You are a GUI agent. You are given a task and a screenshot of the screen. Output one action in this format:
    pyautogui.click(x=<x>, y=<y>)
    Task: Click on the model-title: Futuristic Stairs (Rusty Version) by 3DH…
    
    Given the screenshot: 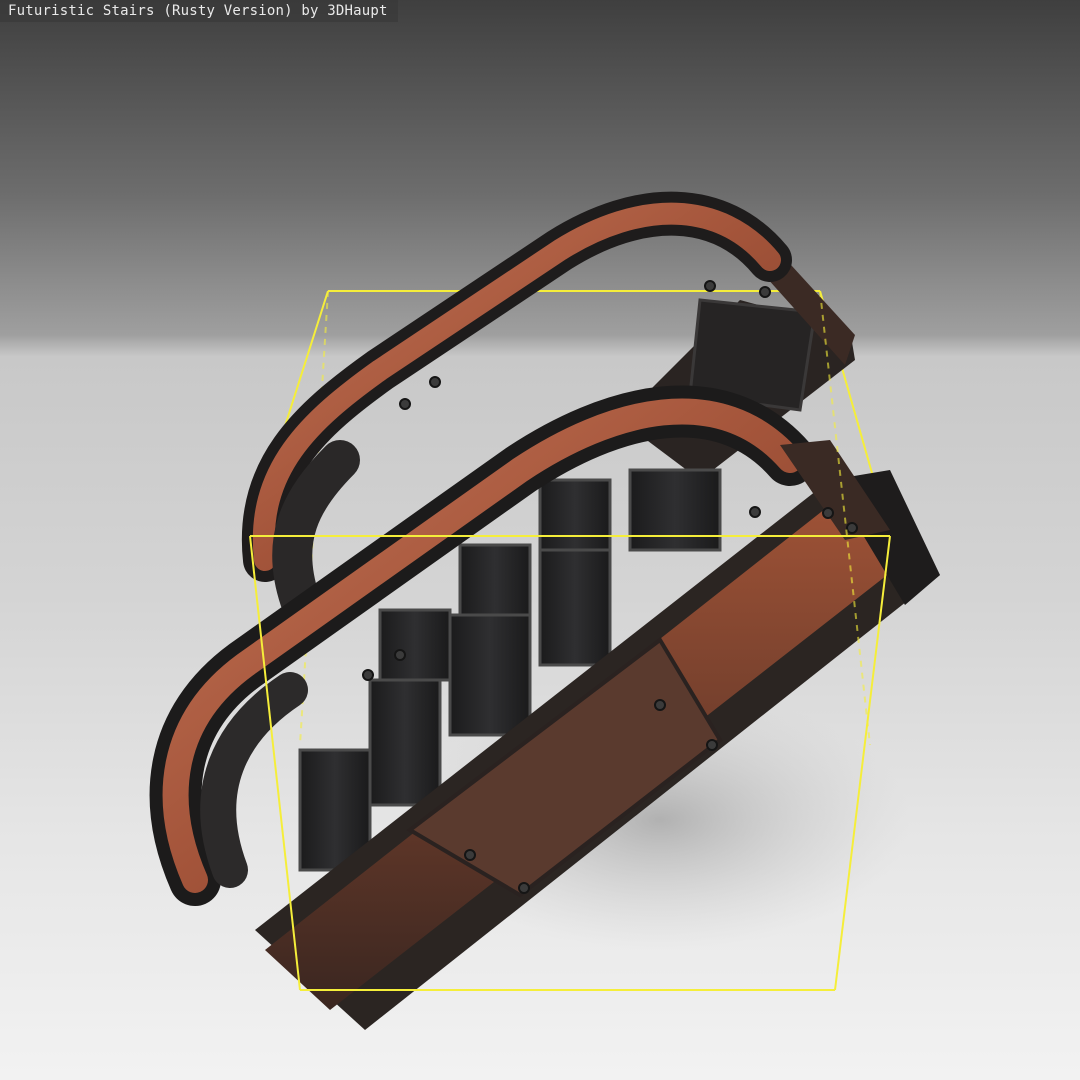 What is the action you would take?
    pyautogui.click(x=199, y=11)
    